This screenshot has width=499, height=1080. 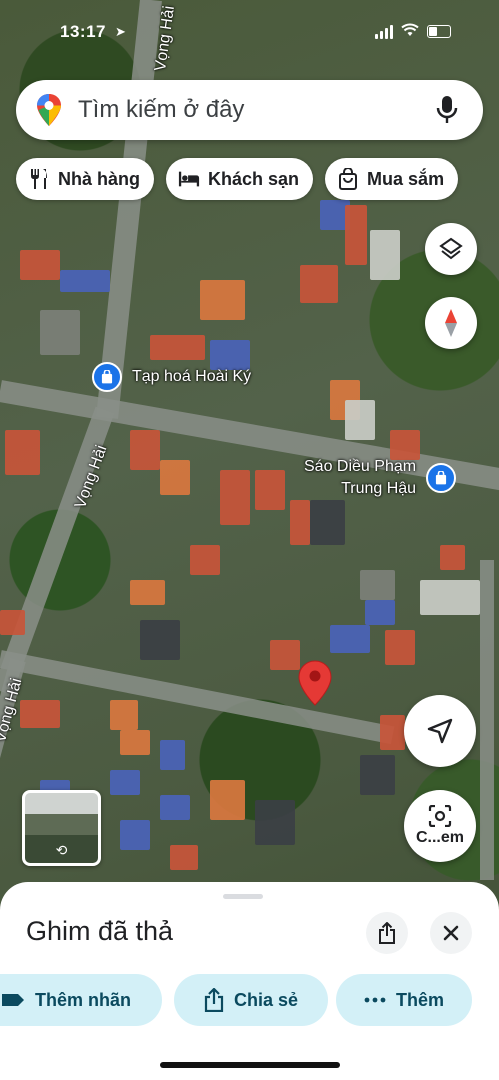 I want to click on dropped-pin-marker, so click(x=315, y=683).